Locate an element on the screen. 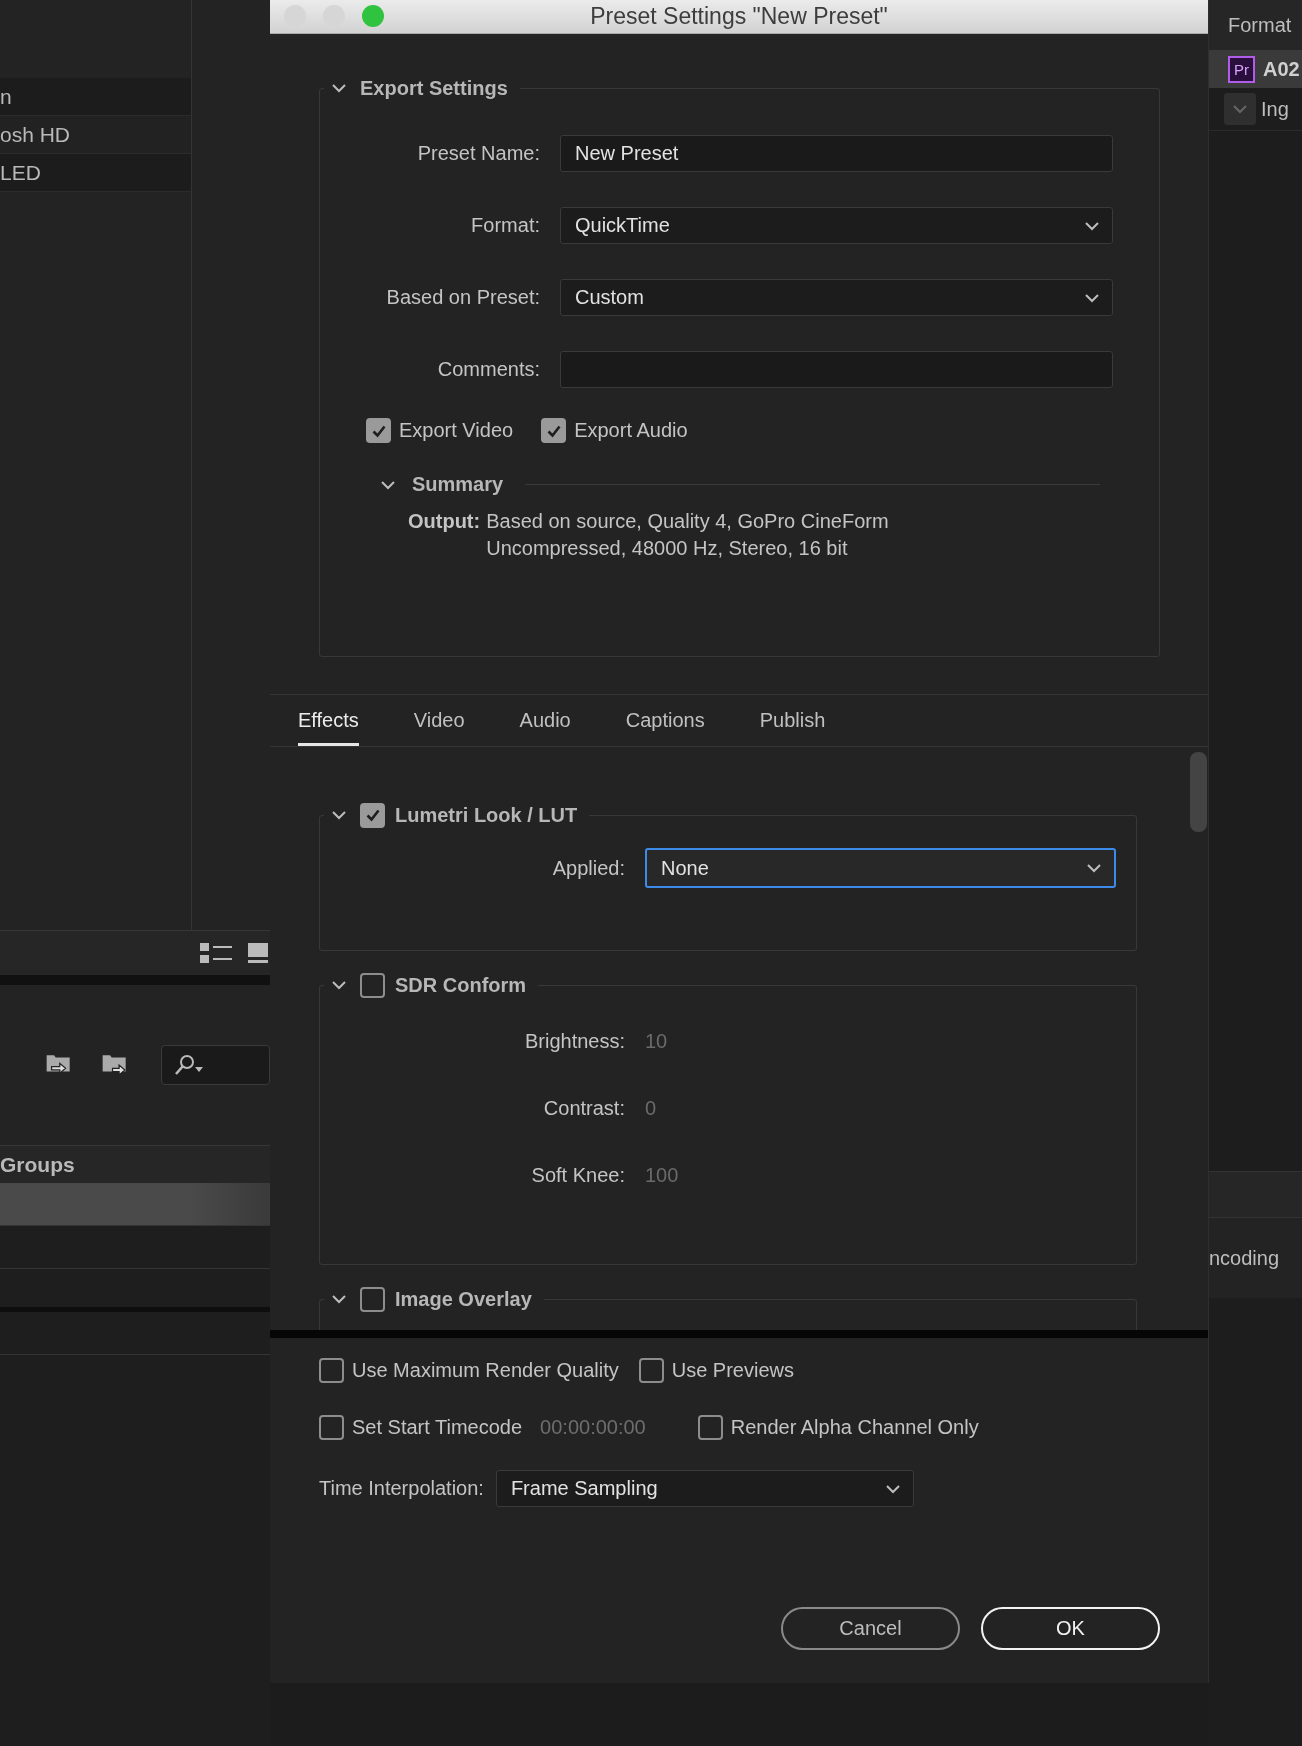 Image resolution: width=1302 pixels, height=1746 pixels. checkbox-label: Export Video is located at coordinates (456, 430).